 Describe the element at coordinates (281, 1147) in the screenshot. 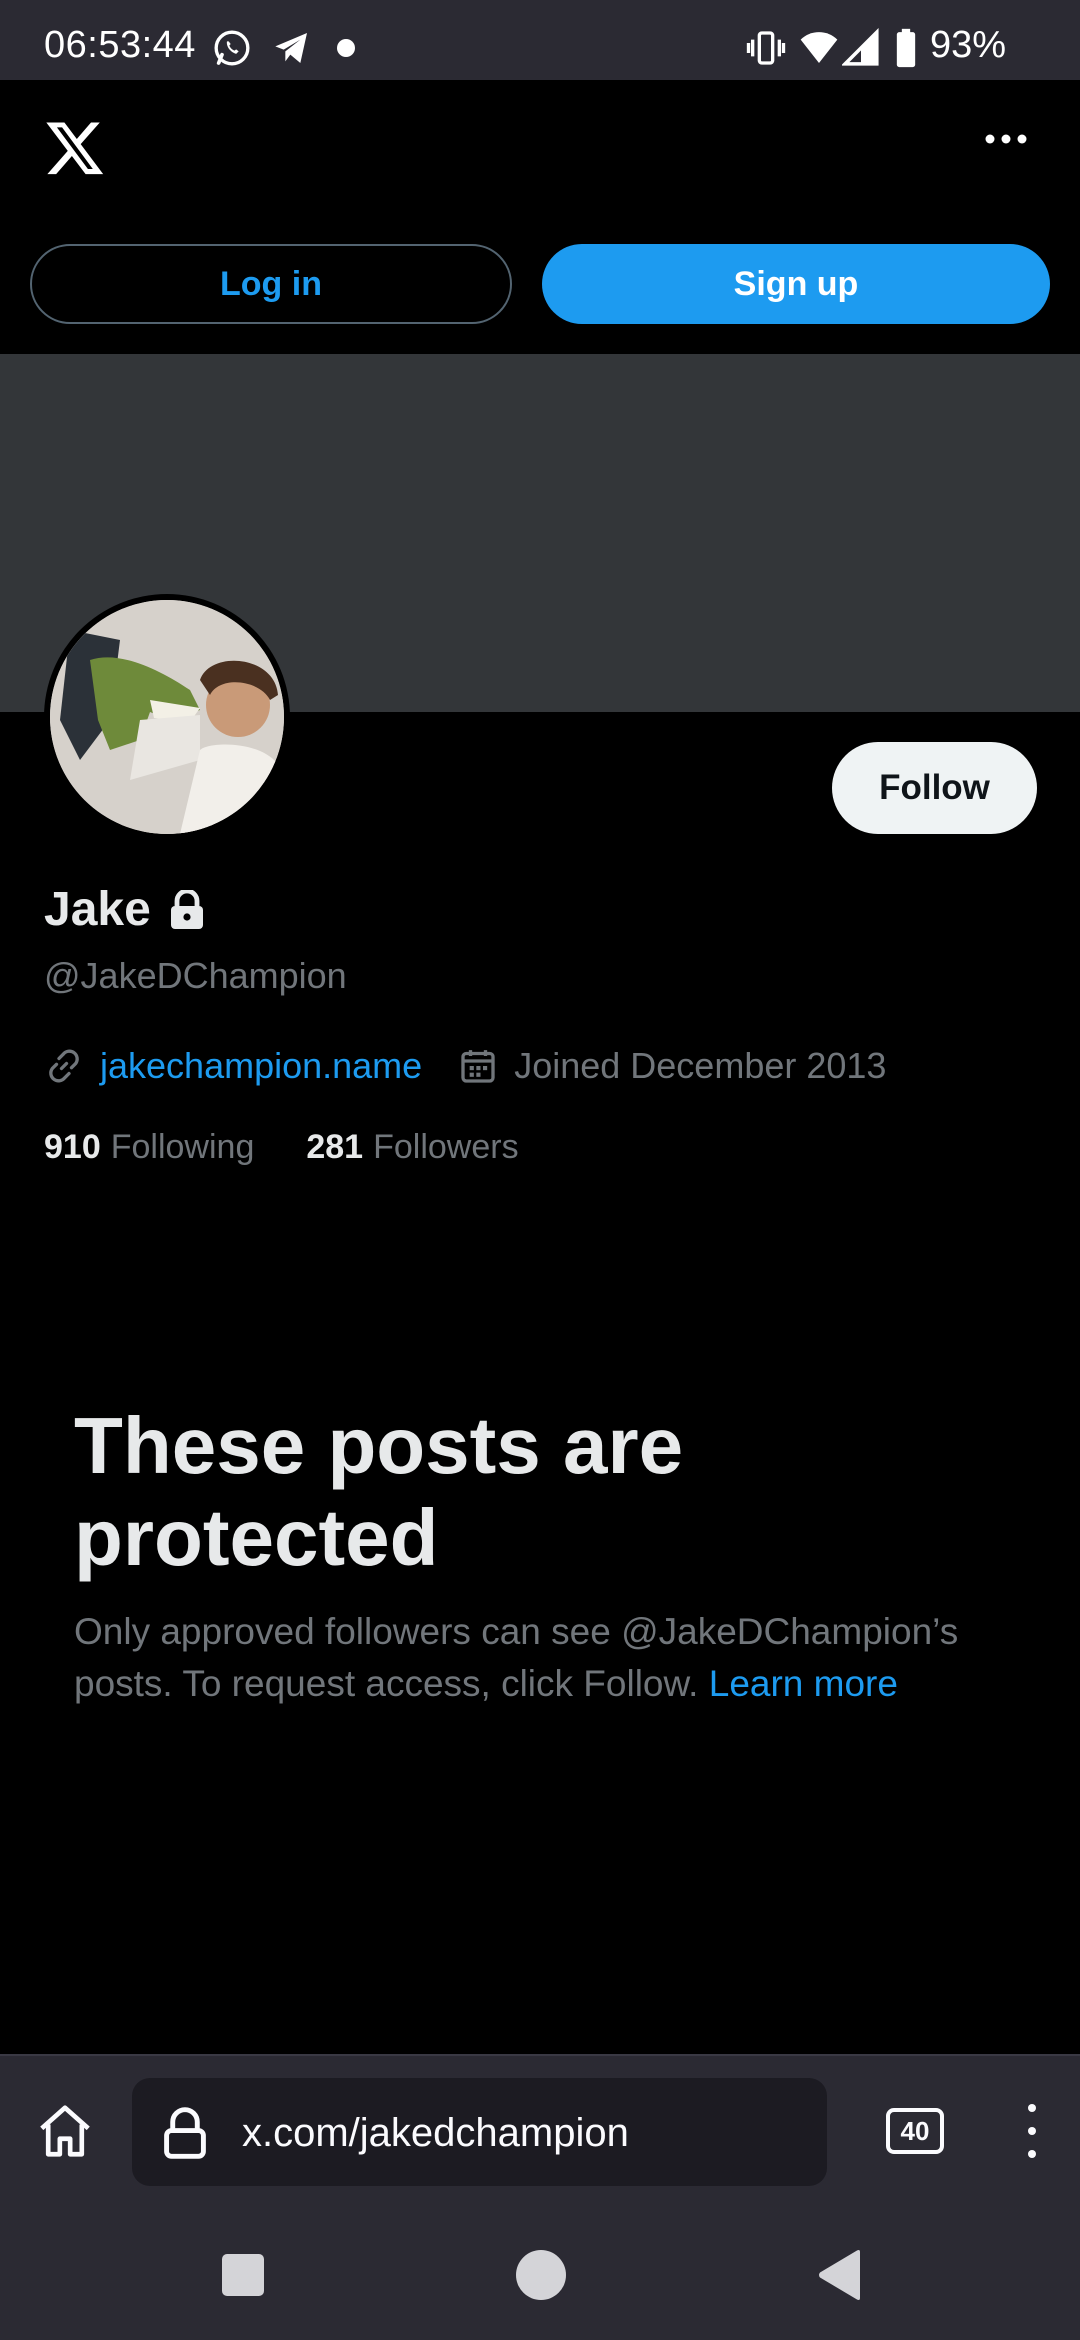

I see `follow-stats: 910 Following 281 Followers` at that location.